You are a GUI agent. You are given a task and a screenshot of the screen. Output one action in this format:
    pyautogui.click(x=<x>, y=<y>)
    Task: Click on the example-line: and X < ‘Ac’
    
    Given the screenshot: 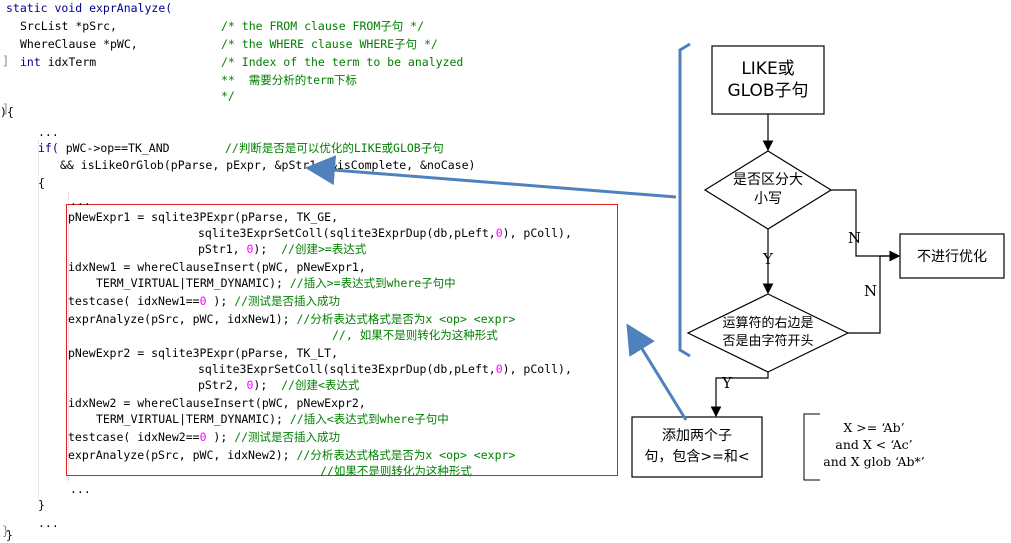 What is the action you would take?
    pyautogui.click(x=874, y=444)
    